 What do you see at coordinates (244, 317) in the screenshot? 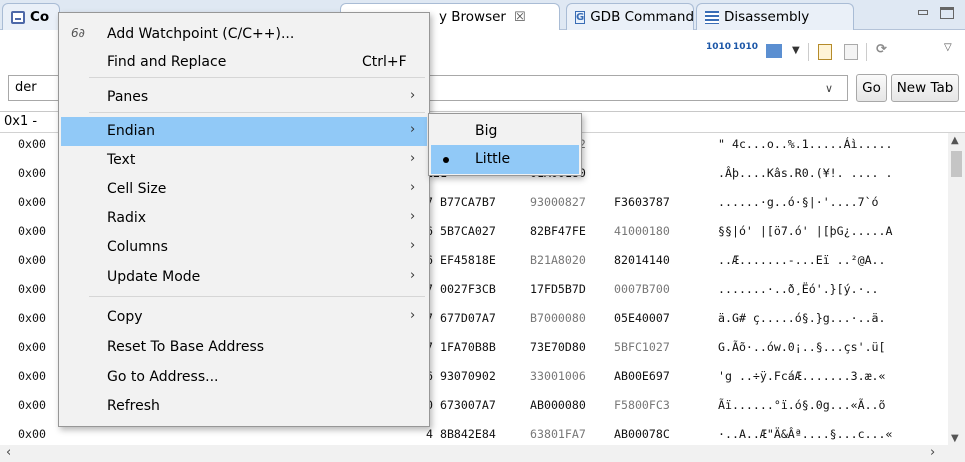
I see `menu-item-copy: Copy ›` at bounding box center [244, 317].